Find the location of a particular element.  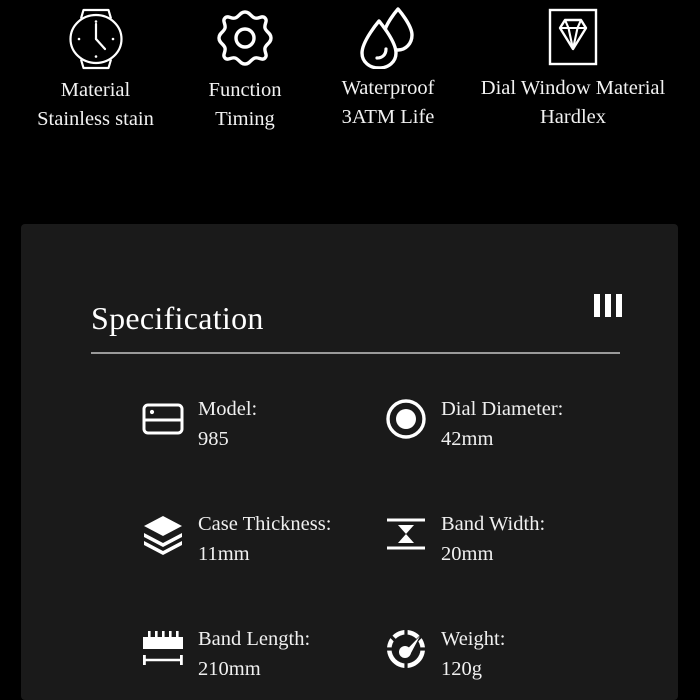

feature-waterproof: Waterproof 3ATM Life is located at coordinates (388, 69).